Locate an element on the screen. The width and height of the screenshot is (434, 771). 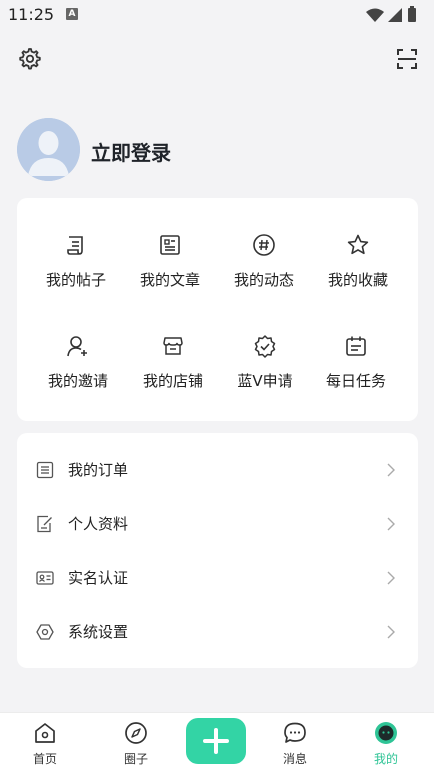
scan-icon is located at coordinates (407, 59).